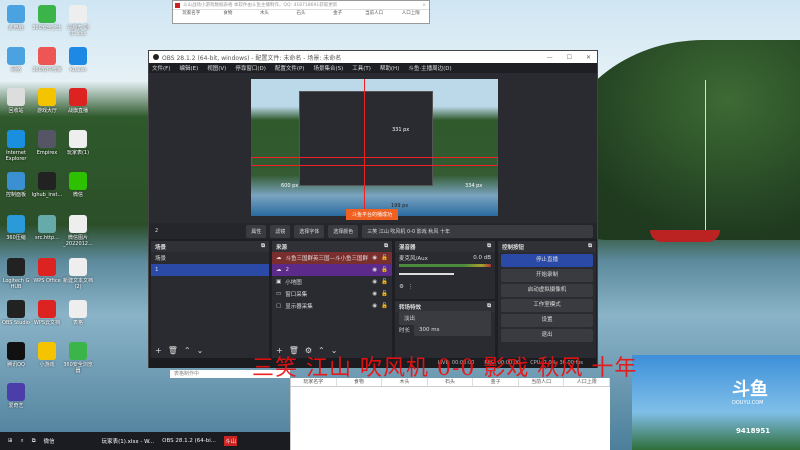 This screenshot has width=800, height=450. Describe the element at coordinates (47, 355) in the screenshot. I see `desktop-icon: 小游戏` at that location.